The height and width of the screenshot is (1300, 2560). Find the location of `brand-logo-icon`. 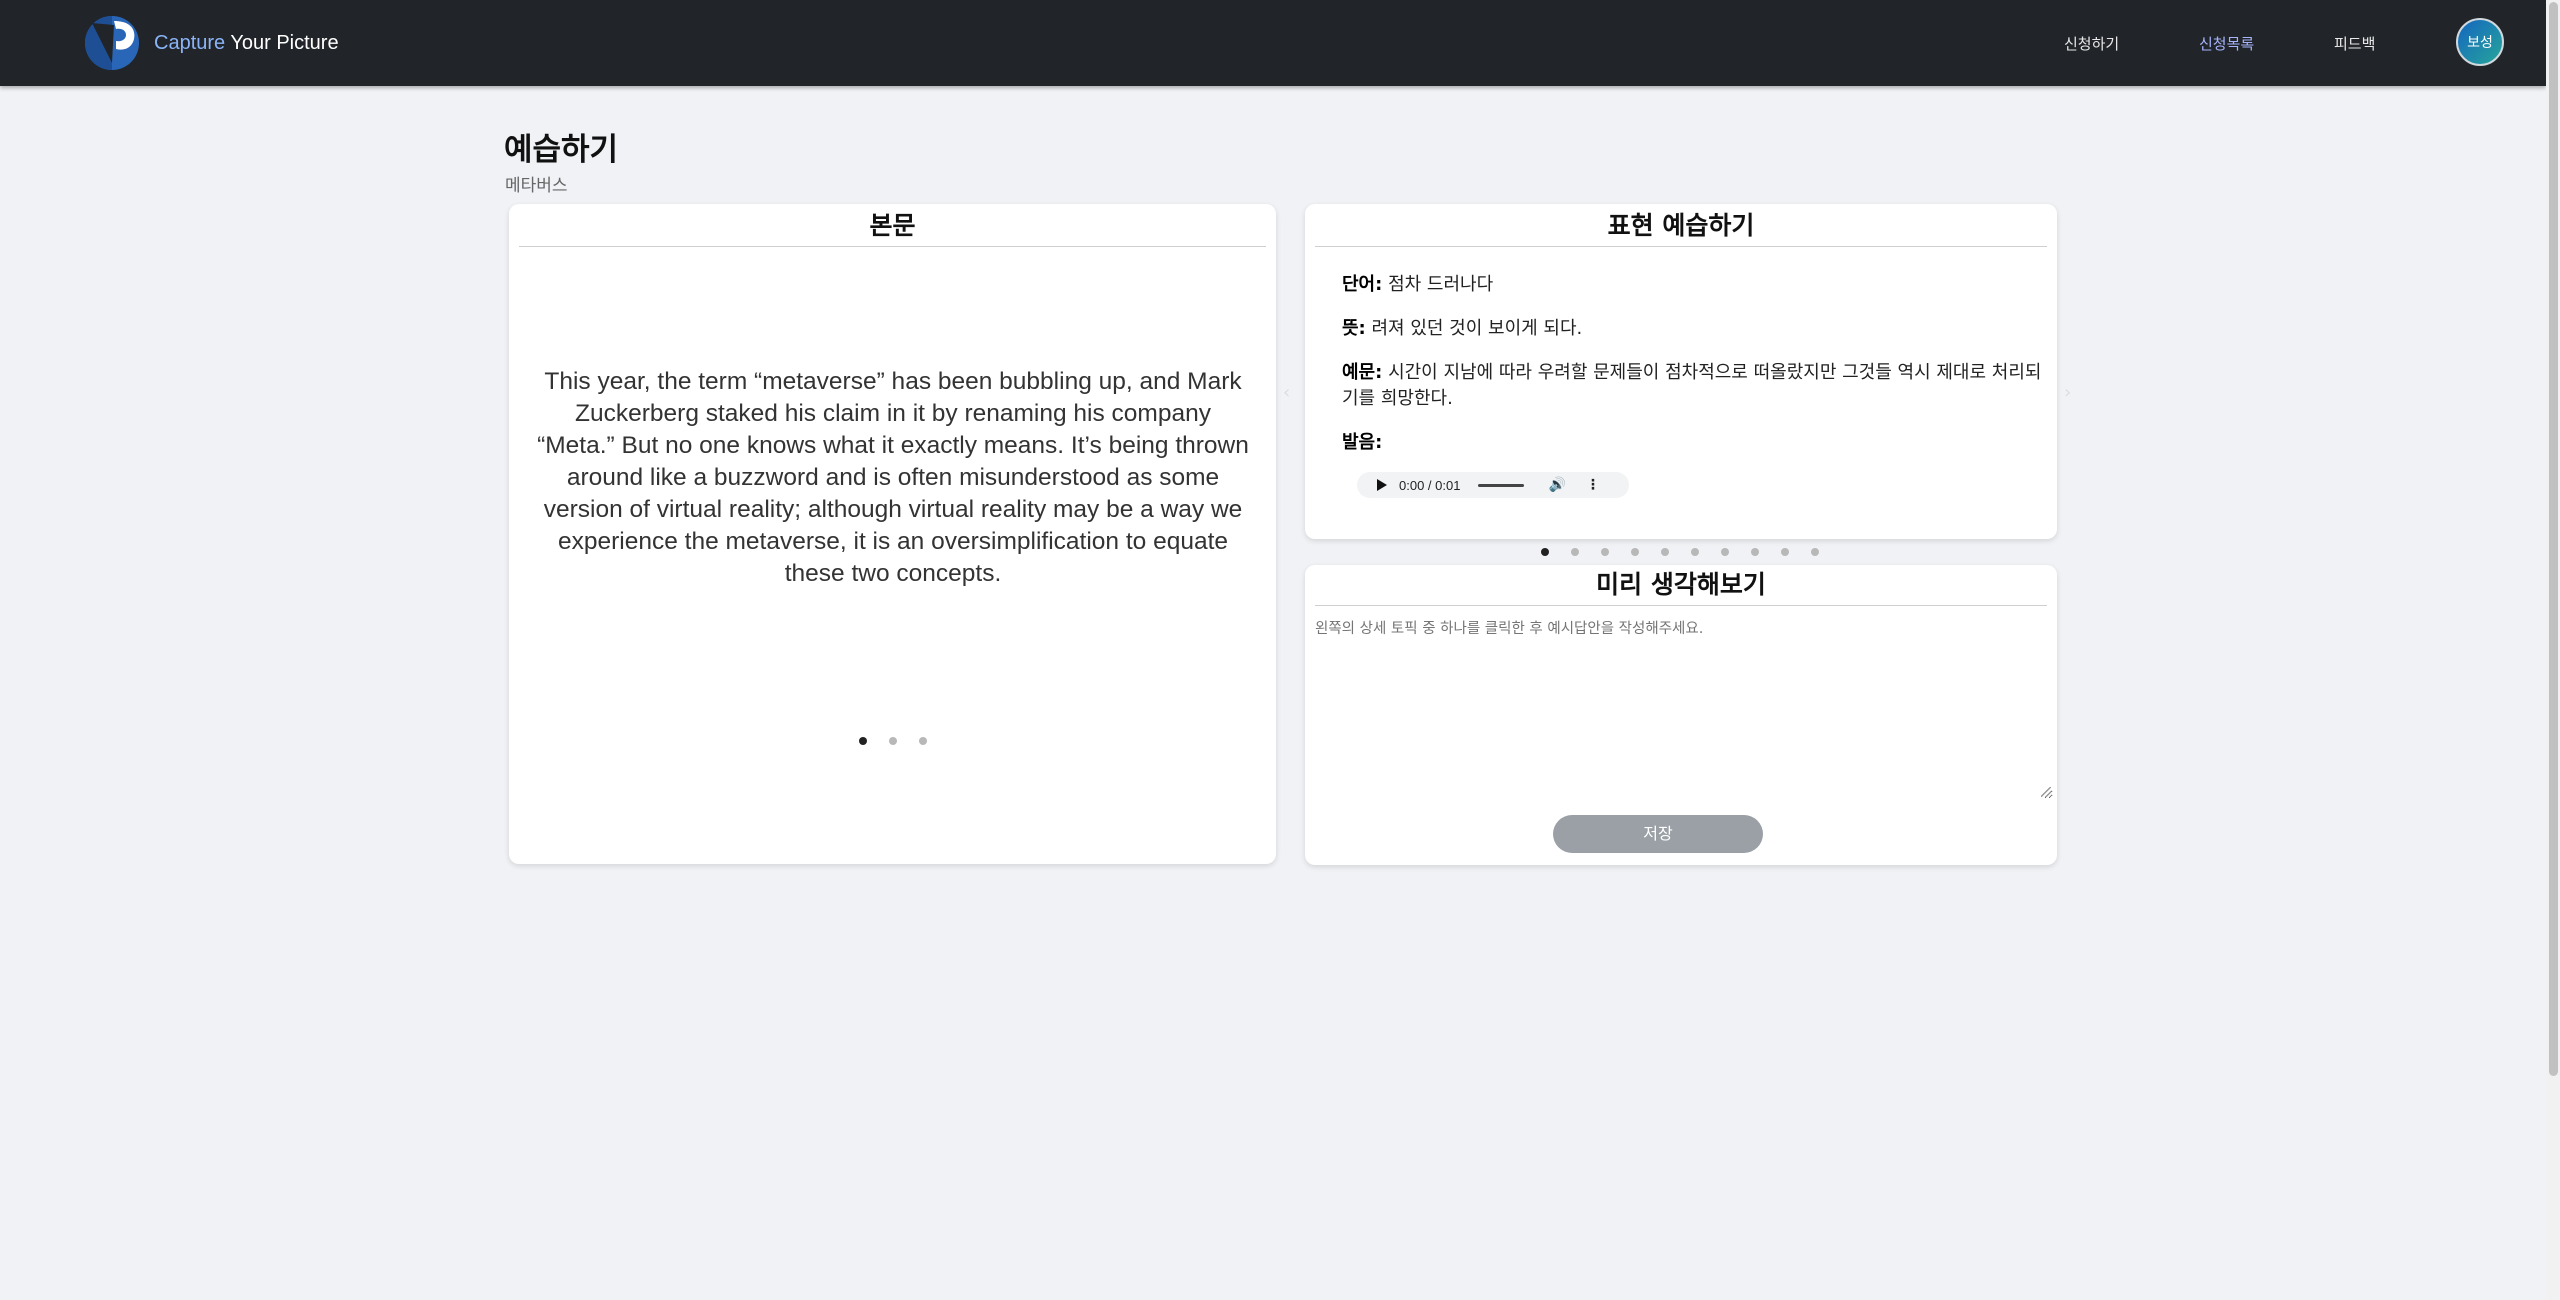

brand-logo-icon is located at coordinates (112, 43).